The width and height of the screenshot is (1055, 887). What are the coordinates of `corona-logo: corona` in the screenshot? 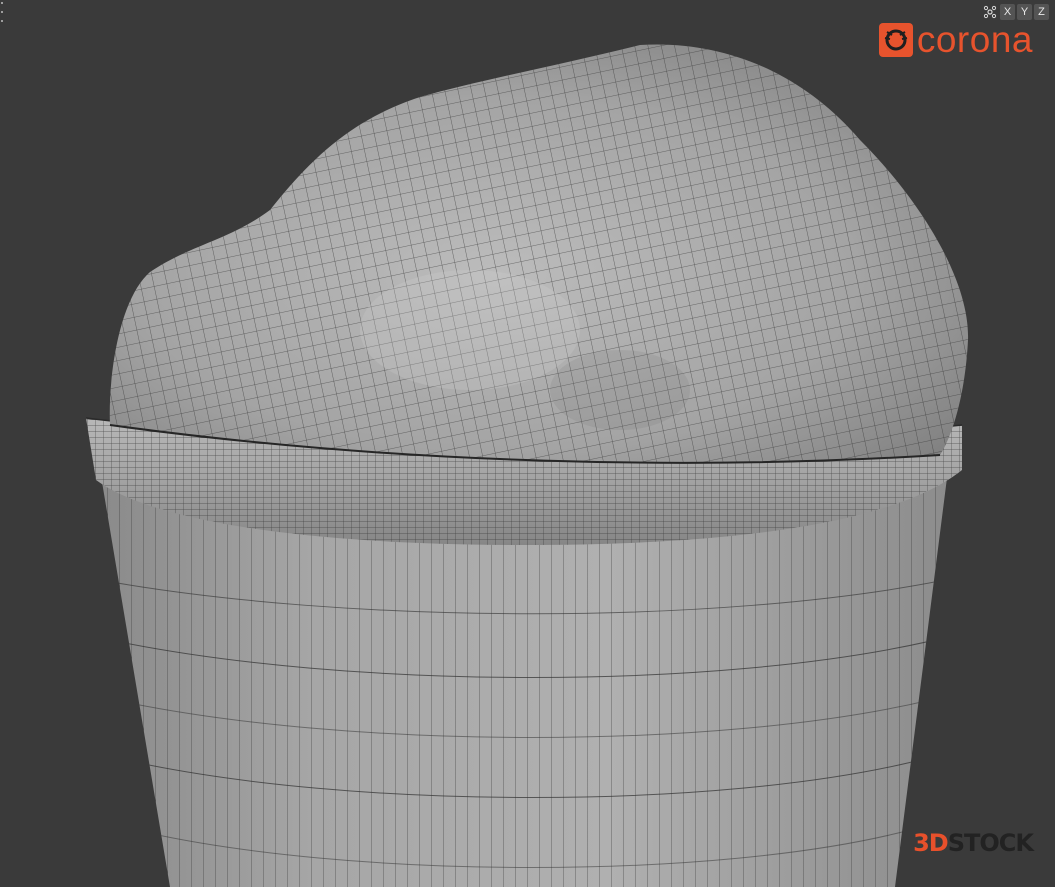 It's located at (955, 39).